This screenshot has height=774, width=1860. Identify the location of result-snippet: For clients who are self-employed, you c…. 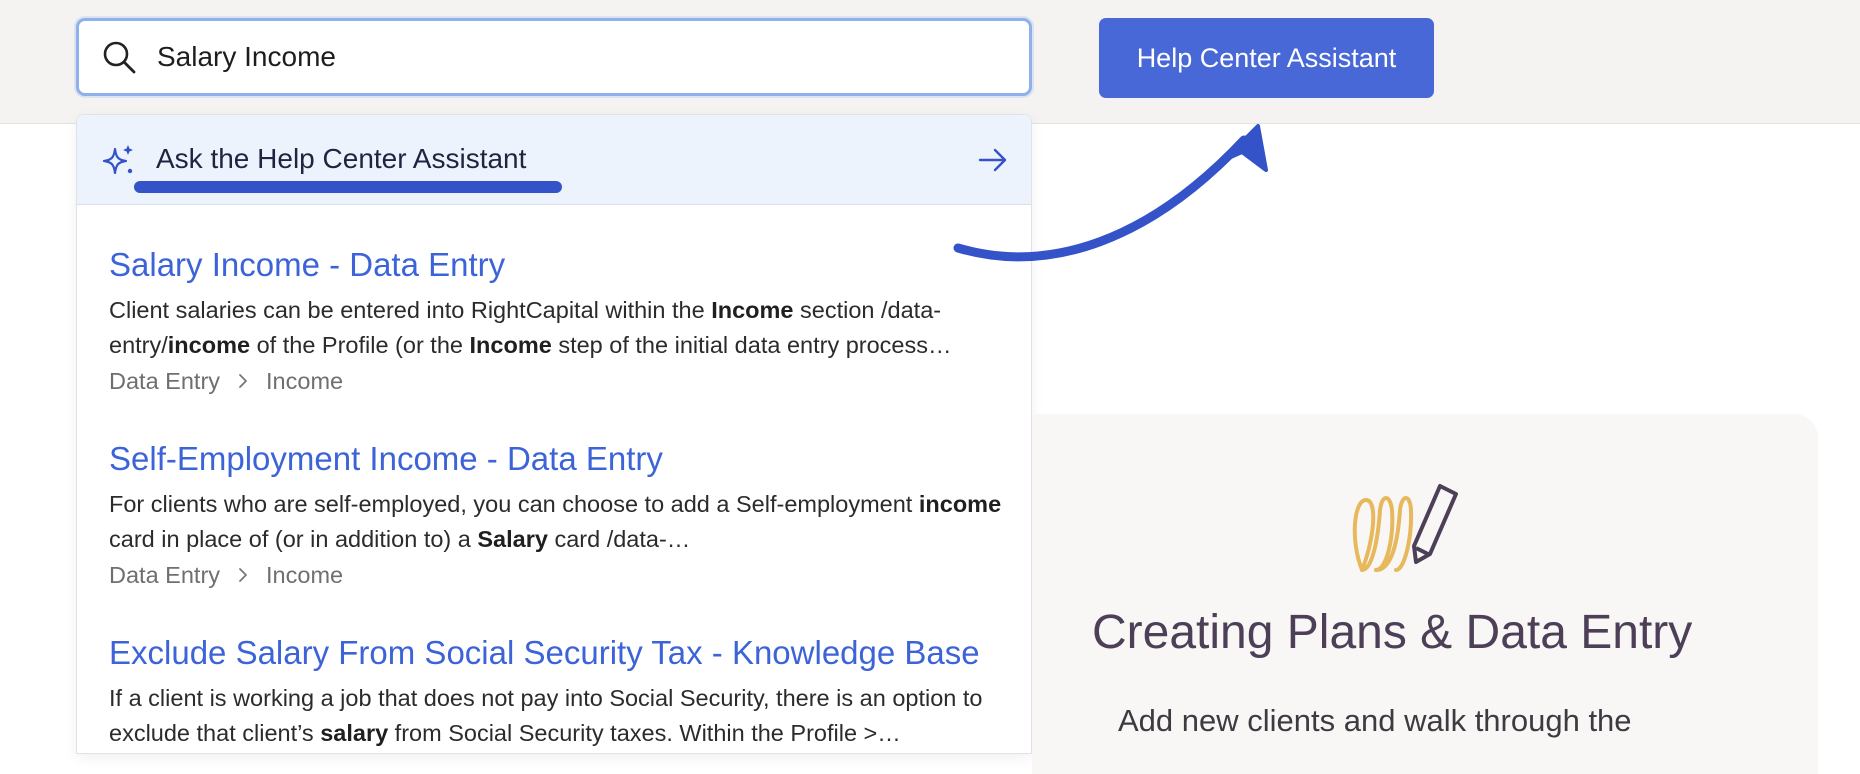
(555, 521).